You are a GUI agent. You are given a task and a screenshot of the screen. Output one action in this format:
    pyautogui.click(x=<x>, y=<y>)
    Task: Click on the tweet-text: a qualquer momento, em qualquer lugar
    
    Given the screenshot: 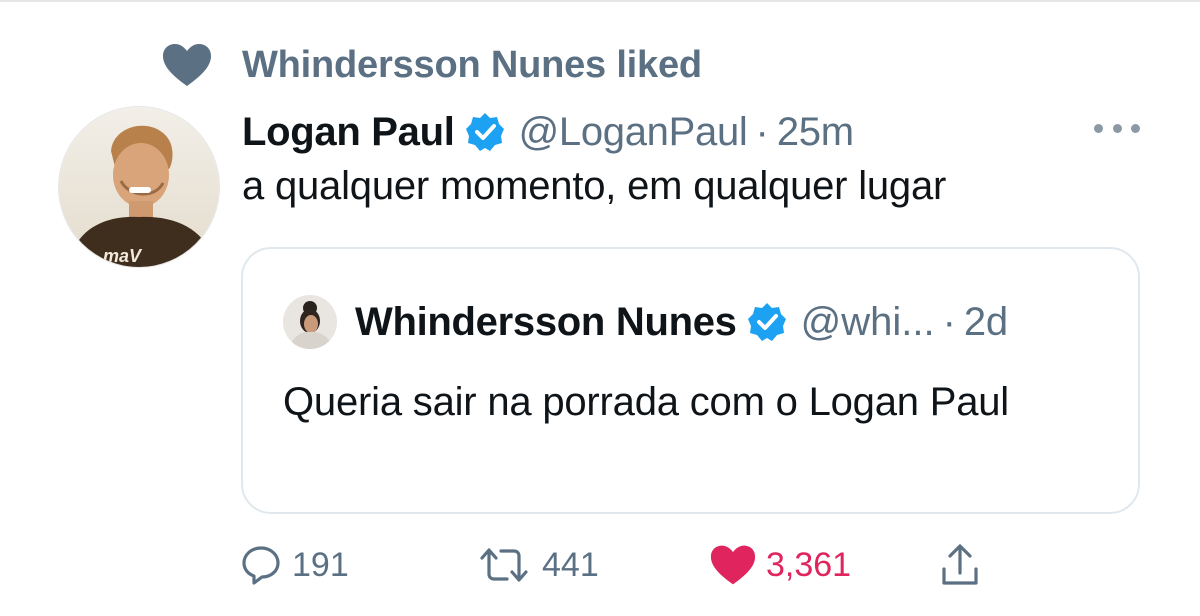 What is the action you would take?
    pyautogui.click(x=594, y=186)
    